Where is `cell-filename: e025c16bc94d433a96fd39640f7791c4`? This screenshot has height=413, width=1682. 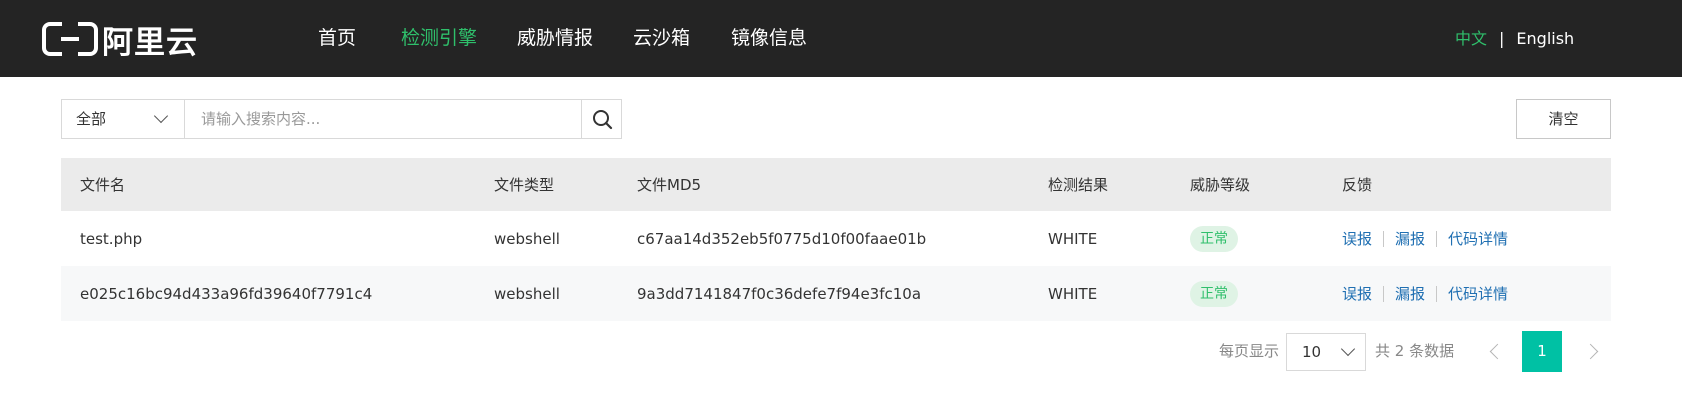 cell-filename: e025c16bc94d433a96fd39640f7791c4 is located at coordinates (226, 293).